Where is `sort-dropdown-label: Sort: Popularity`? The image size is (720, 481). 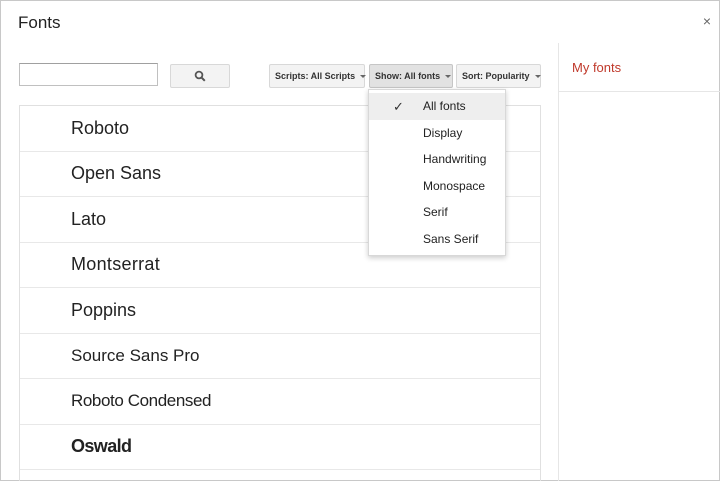 sort-dropdown-label: Sort: Popularity is located at coordinates (496, 76).